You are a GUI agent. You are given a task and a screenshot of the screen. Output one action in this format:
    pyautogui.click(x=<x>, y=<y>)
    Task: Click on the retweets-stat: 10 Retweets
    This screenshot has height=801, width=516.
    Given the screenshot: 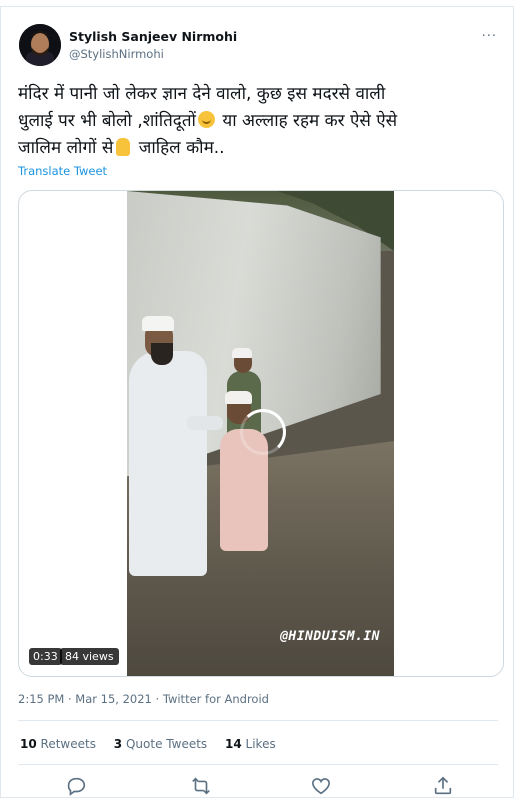 What is the action you would take?
    pyautogui.click(x=58, y=744)
    